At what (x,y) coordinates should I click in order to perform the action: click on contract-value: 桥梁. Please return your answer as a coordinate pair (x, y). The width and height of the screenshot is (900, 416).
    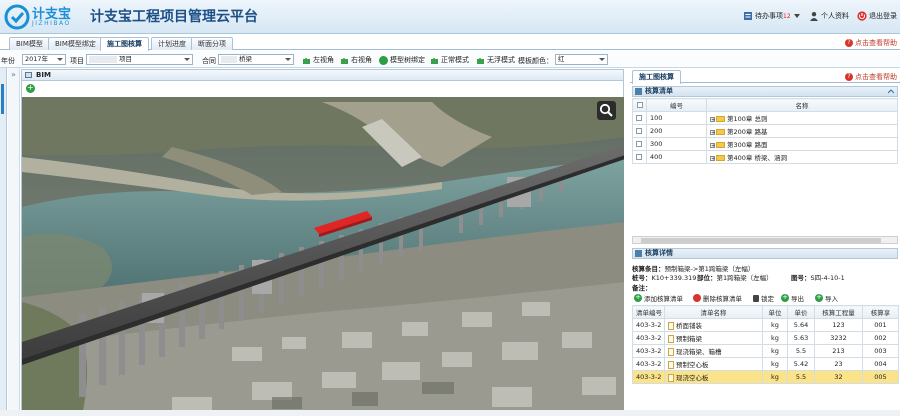
    Looking at the image, I should click on (245, 59).